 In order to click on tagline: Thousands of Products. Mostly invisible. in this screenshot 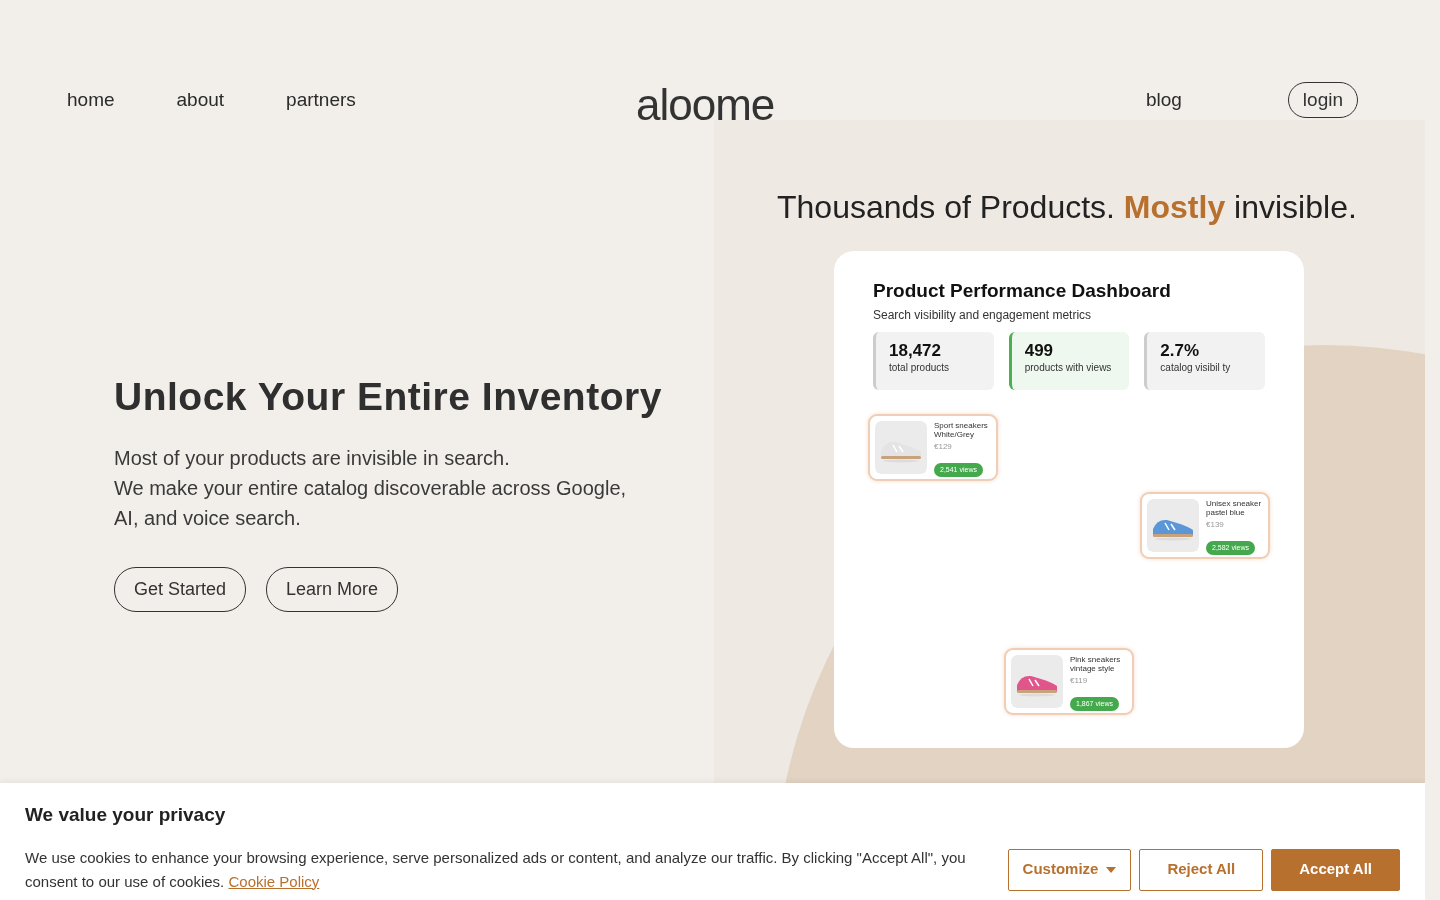, I will do `click(1067, 207)`.